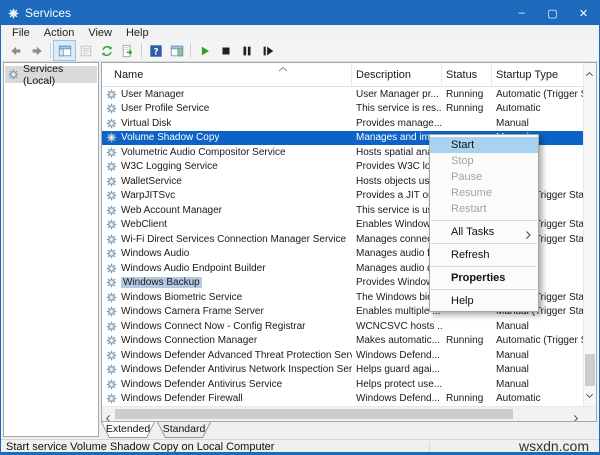 The image size is (600, 455). I want to click on service-name: Windows Defender Antivirus Service, so click(202, 384).